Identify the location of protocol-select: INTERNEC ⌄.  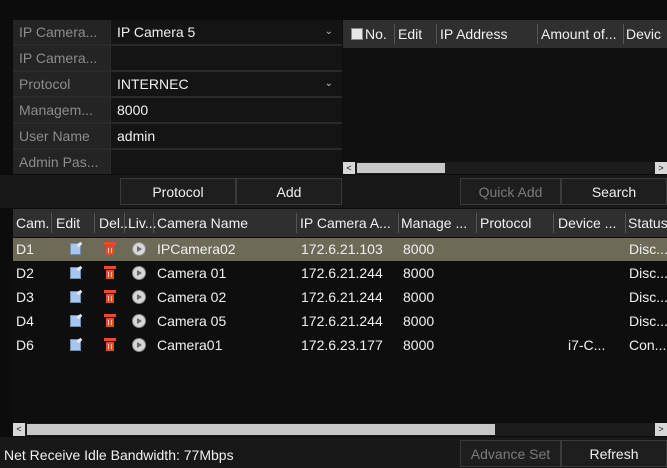
(226, 84).